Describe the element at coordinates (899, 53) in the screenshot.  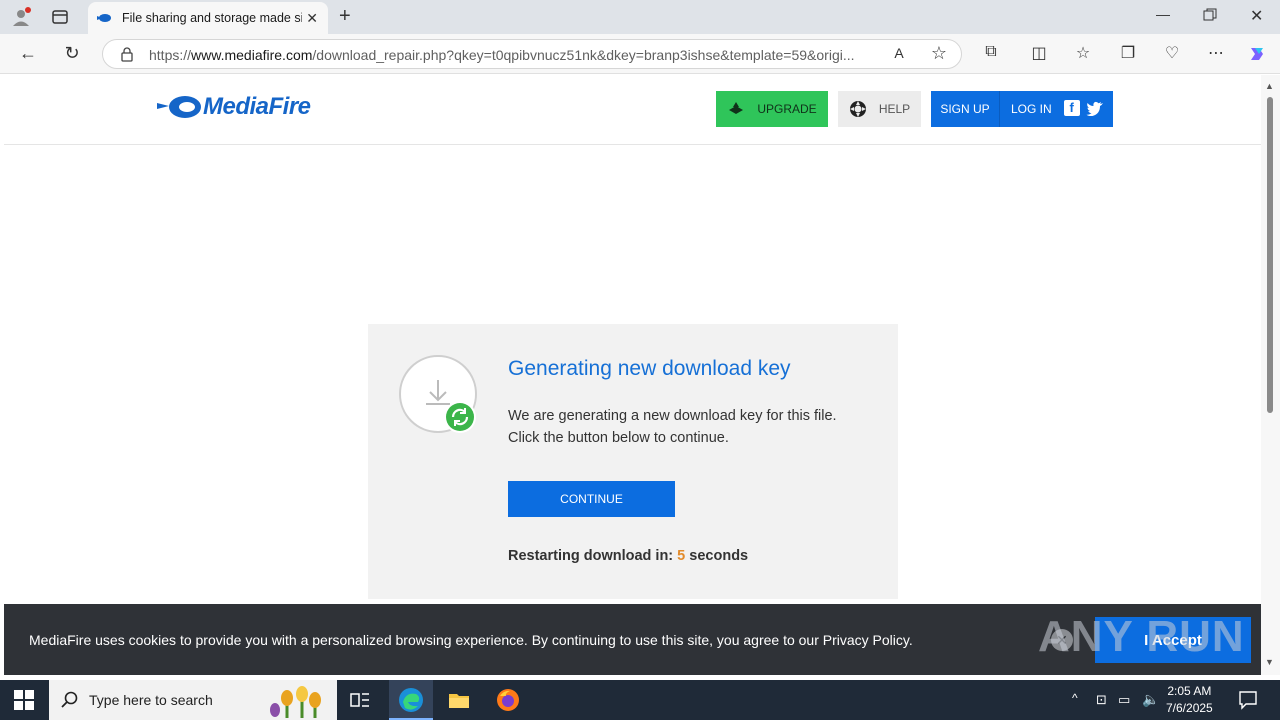
I see `read-aloud-icon: A` at that location.